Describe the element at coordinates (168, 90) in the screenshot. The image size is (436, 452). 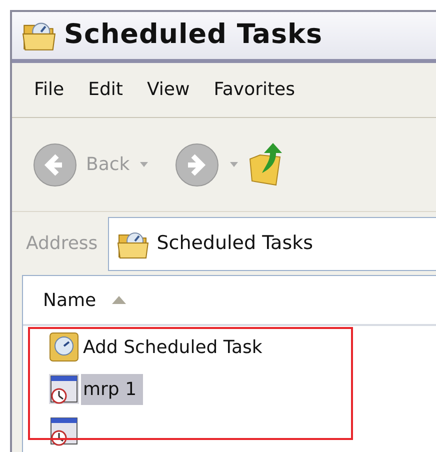
I see `menu-item: View` at that location.